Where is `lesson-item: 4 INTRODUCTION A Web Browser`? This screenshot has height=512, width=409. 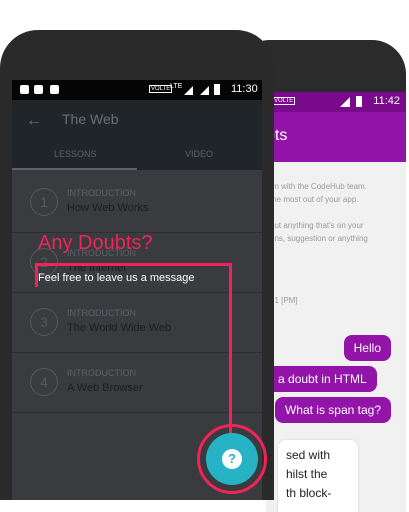
lesson-item: 4 INTRODUCTION A Web Browser is located at coordinates (137, 382).